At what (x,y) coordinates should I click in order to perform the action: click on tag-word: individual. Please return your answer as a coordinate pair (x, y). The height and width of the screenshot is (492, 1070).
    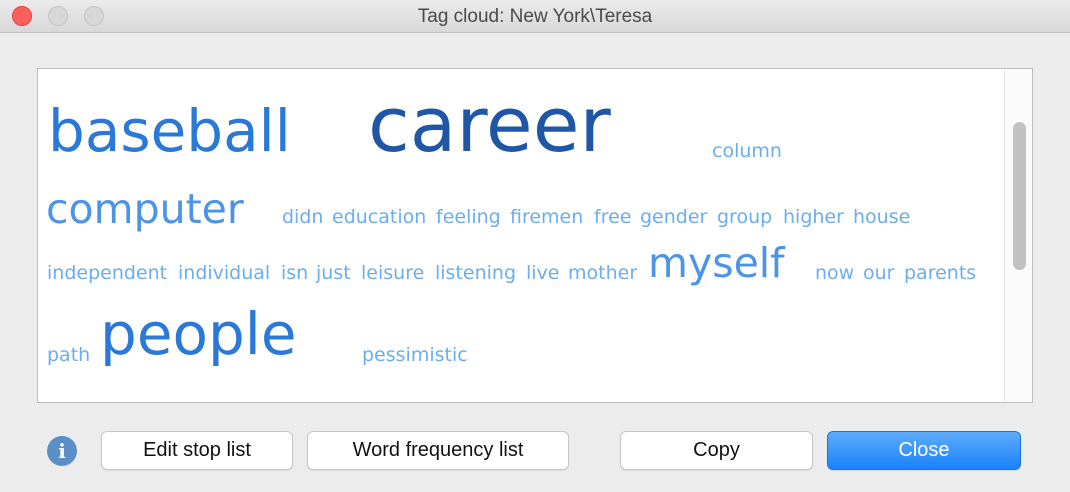
    Looking at the image, I should click on (224, 273).